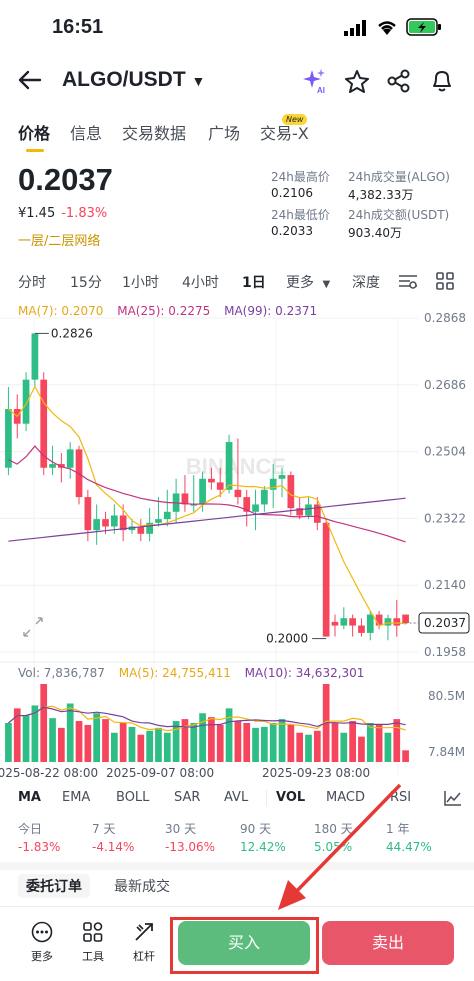 The width and height of the screenshot is (474, 981). Describe the element at coordinates (29, 797) in the screenshot. I see `ind-ma: MA` at that location.